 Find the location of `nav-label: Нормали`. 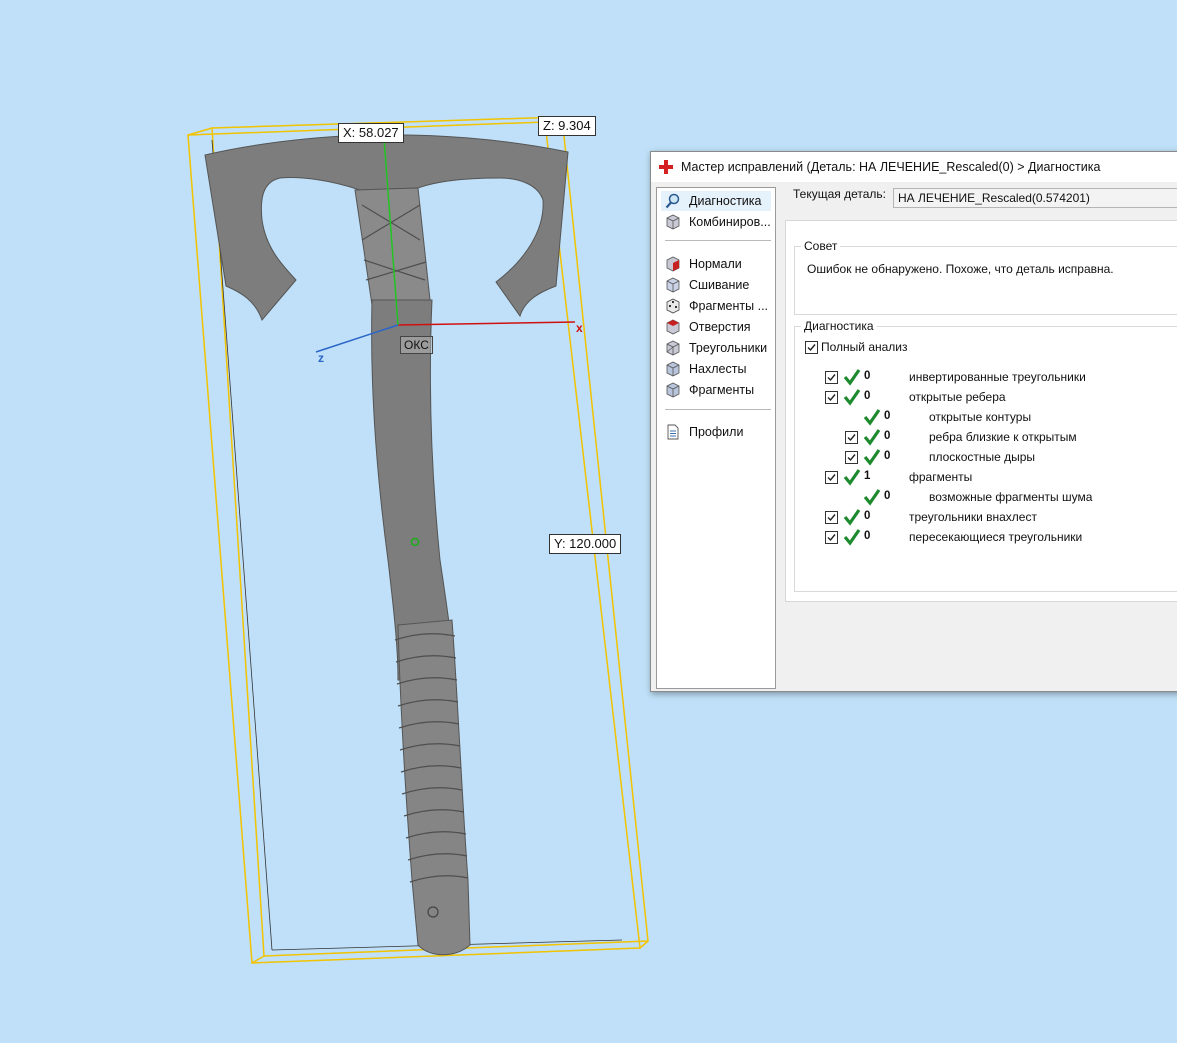

nav-label: Нормали is located at coordinates (715, 264).